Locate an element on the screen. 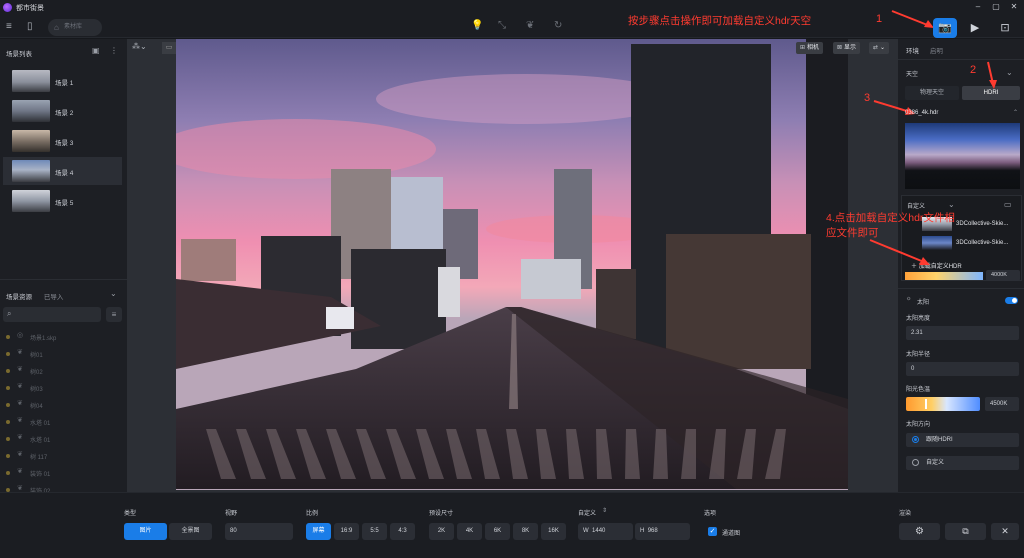 This screenshot has height=558, width=1024. add-scene-icon: ▣ is located at coordinates (96, 50).